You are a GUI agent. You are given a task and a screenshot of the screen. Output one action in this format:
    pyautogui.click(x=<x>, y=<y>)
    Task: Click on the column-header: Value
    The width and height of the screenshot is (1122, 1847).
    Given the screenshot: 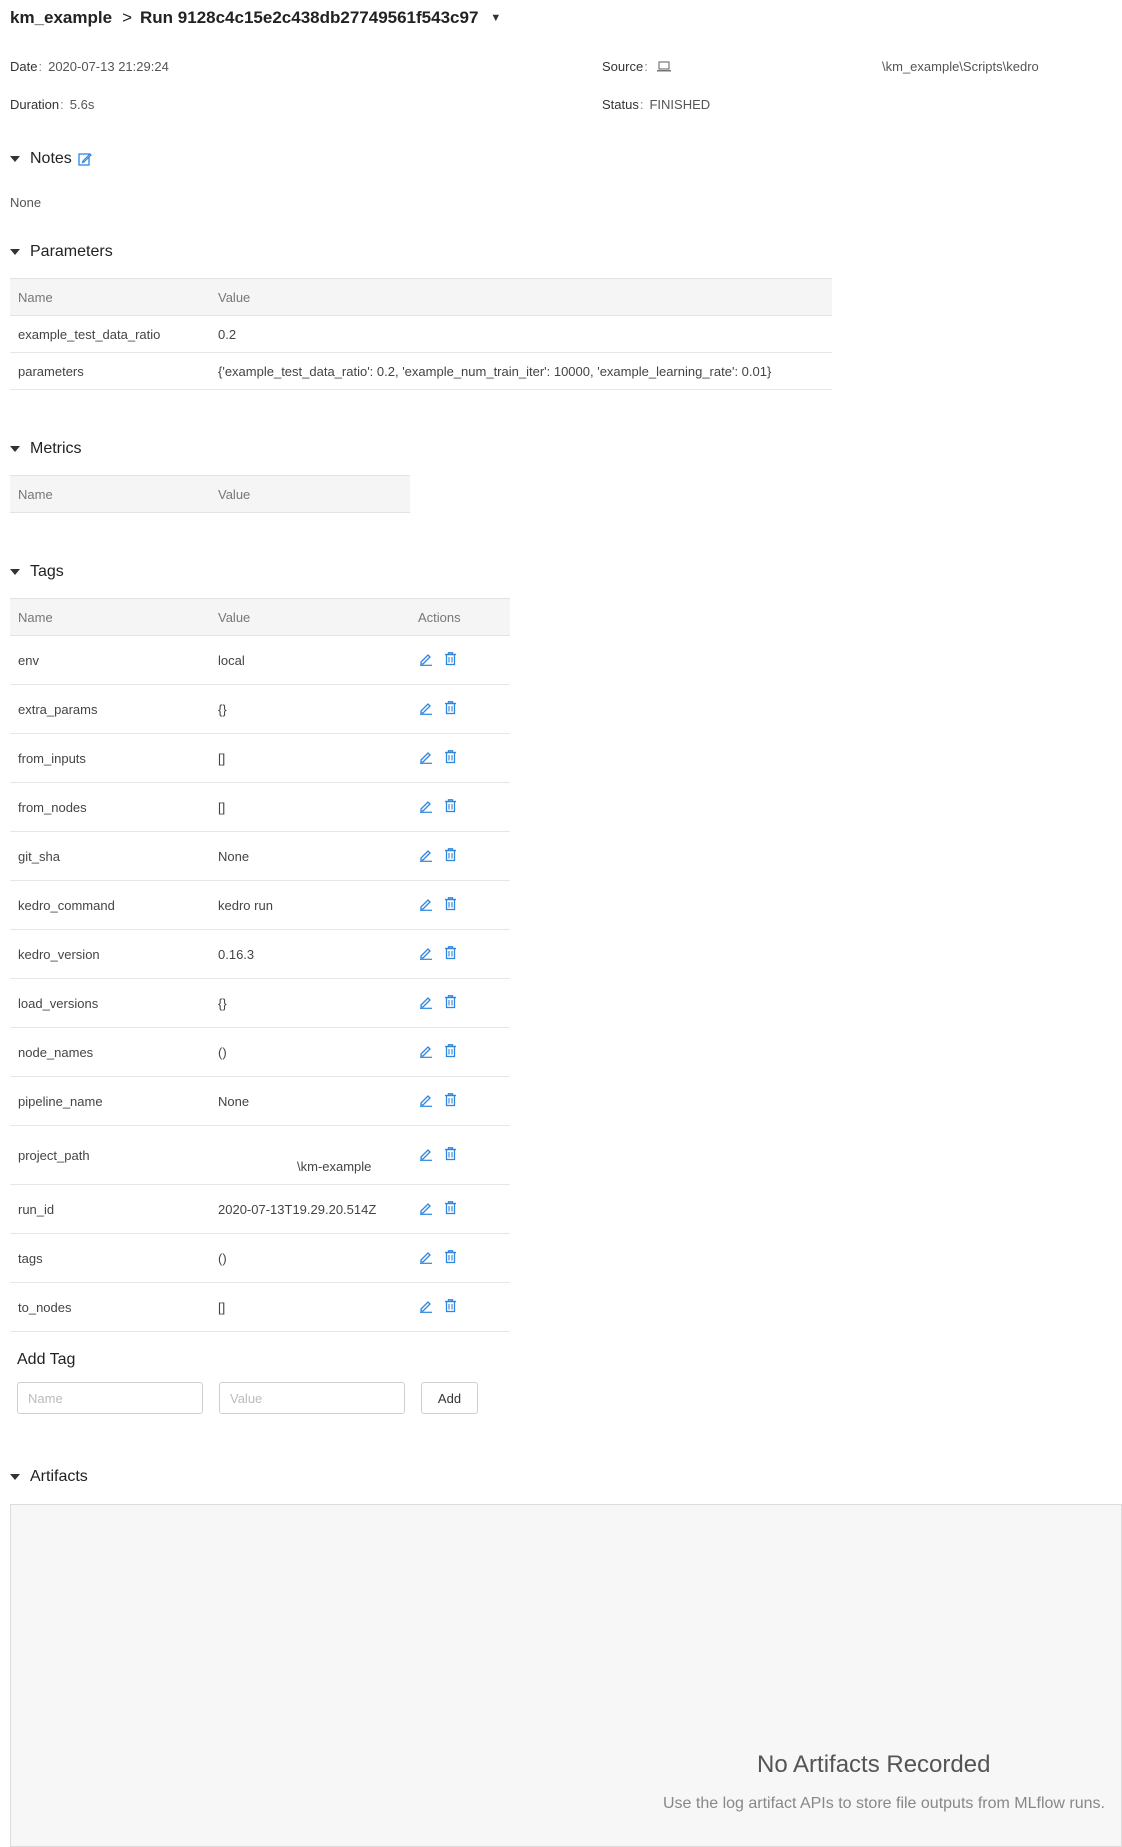 What is the action you would take?
    pyautogui.click(x=521, y=297)
    